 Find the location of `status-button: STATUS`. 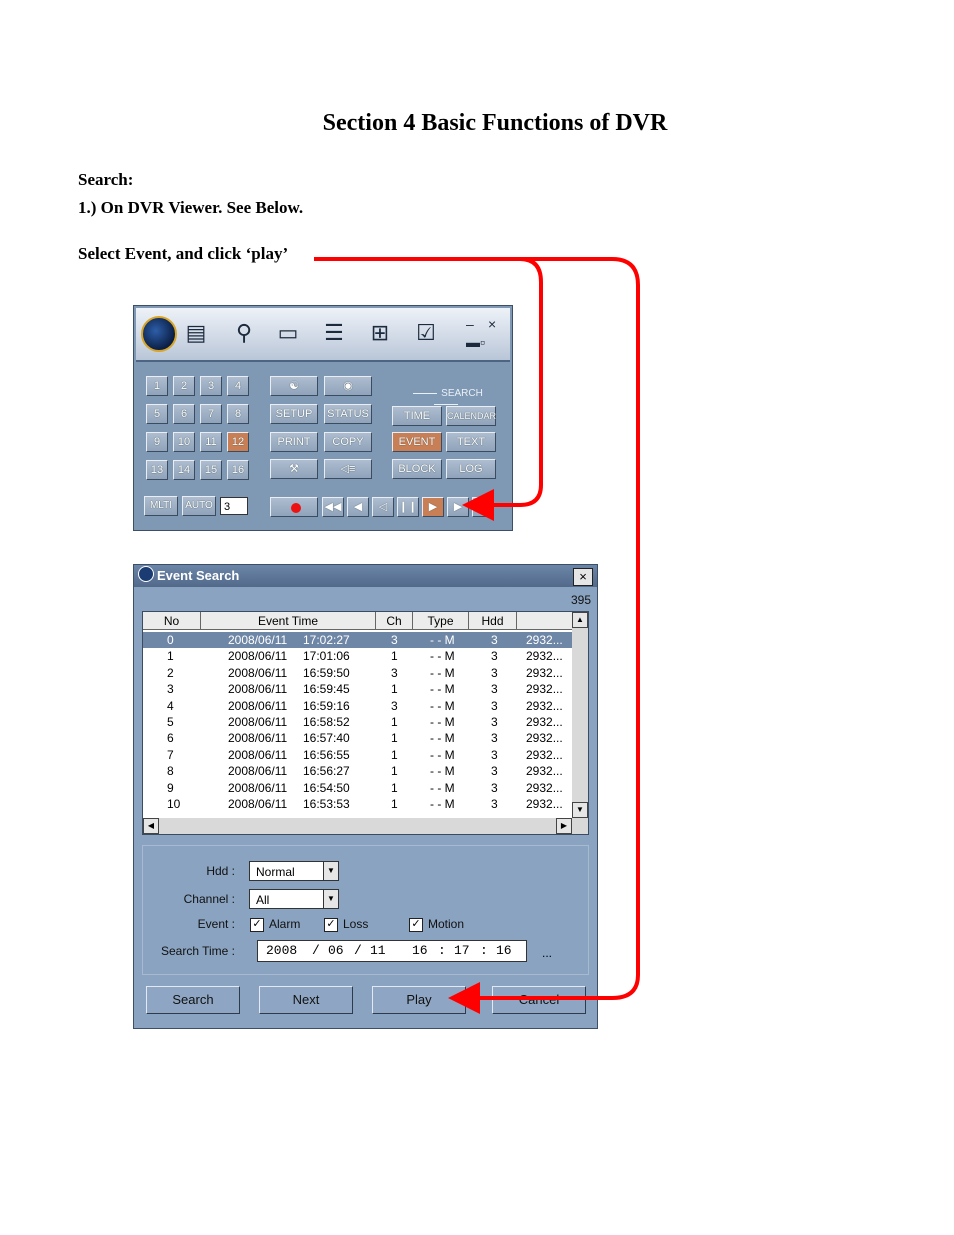

status-button: STATUS is located at coordinates (348, 414).